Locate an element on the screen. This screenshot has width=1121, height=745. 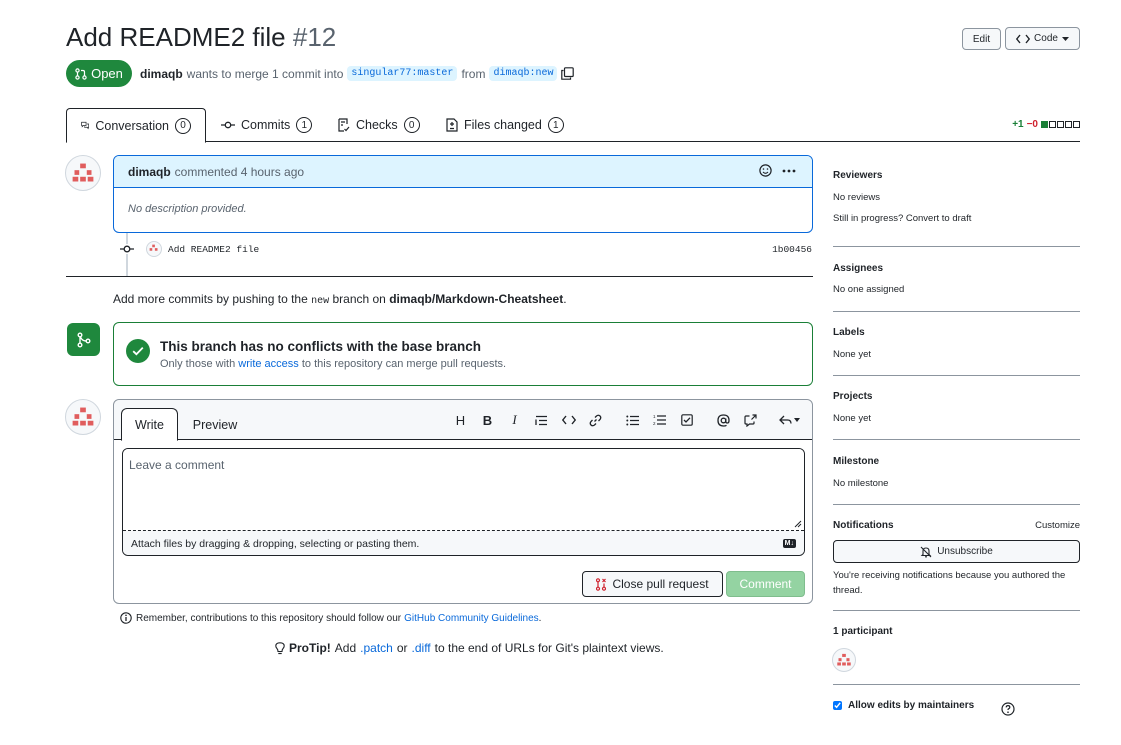
link-button is located at coordinates (595, 420).